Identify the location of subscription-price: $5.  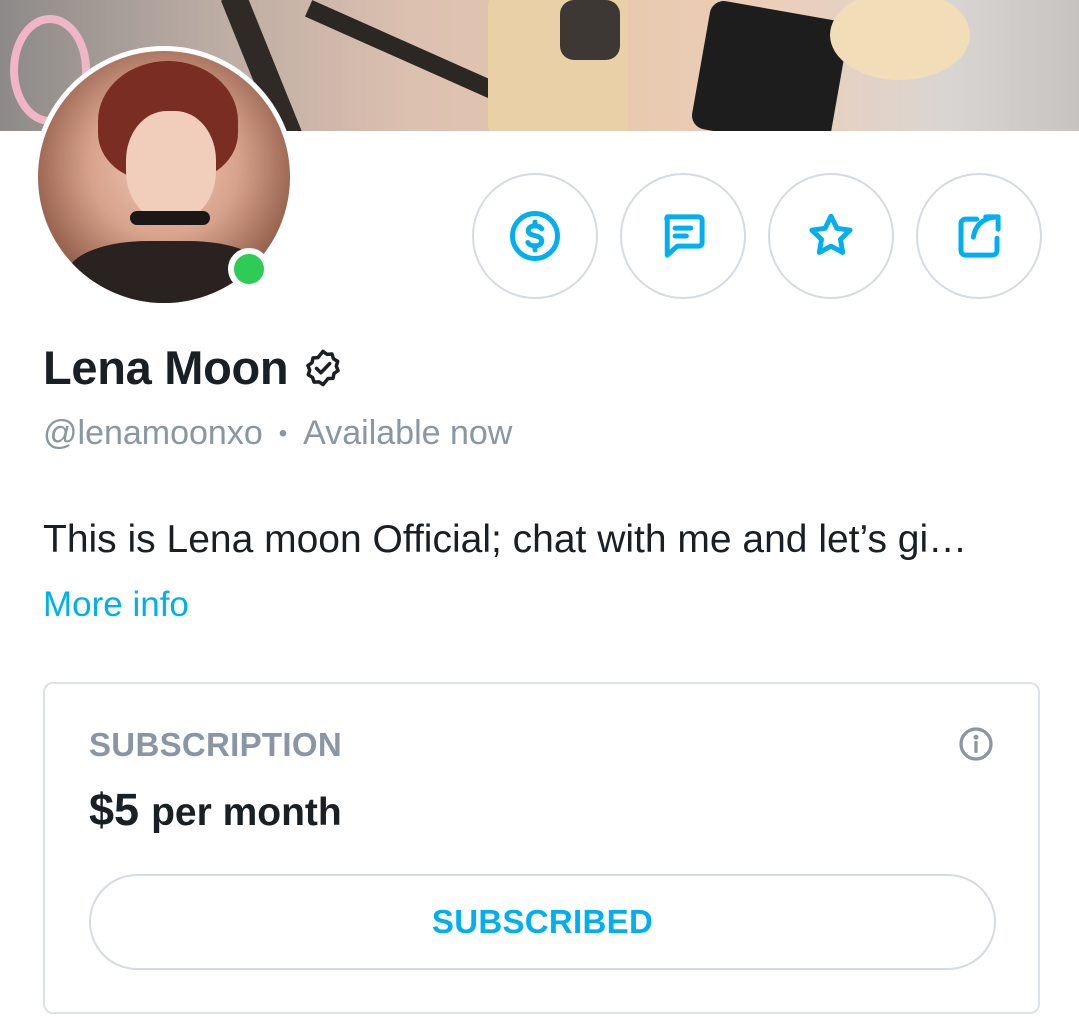
(114, 809).